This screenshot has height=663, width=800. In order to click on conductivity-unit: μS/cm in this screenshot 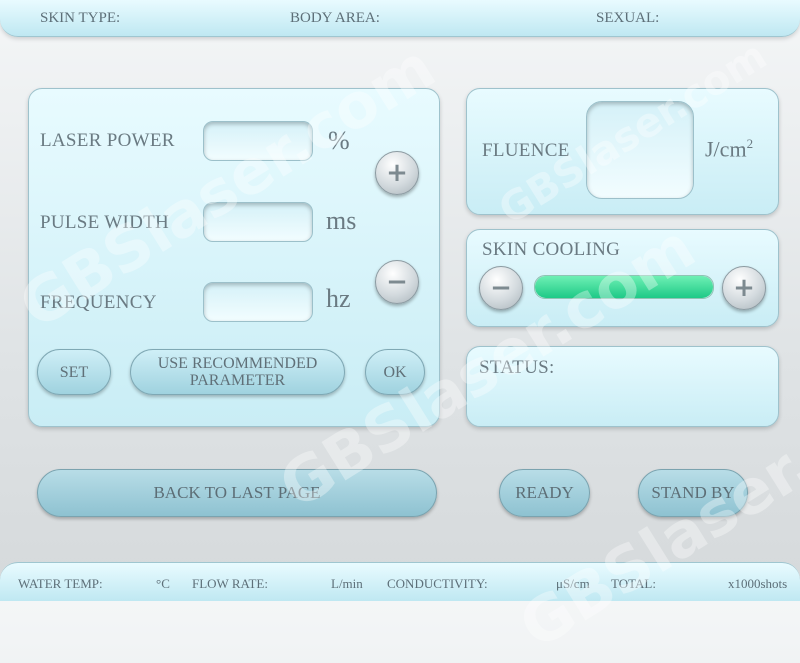, I will do `click(573, 583)`.